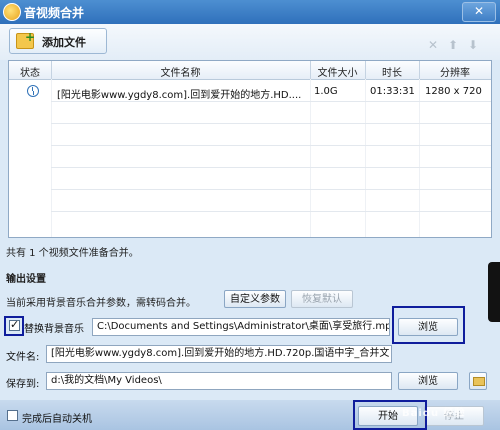 This screenshot has width=500, height=430. Describe the element at coordinates (337, 71) in the screenshot. I see `col-size: 文件大小` at that location.